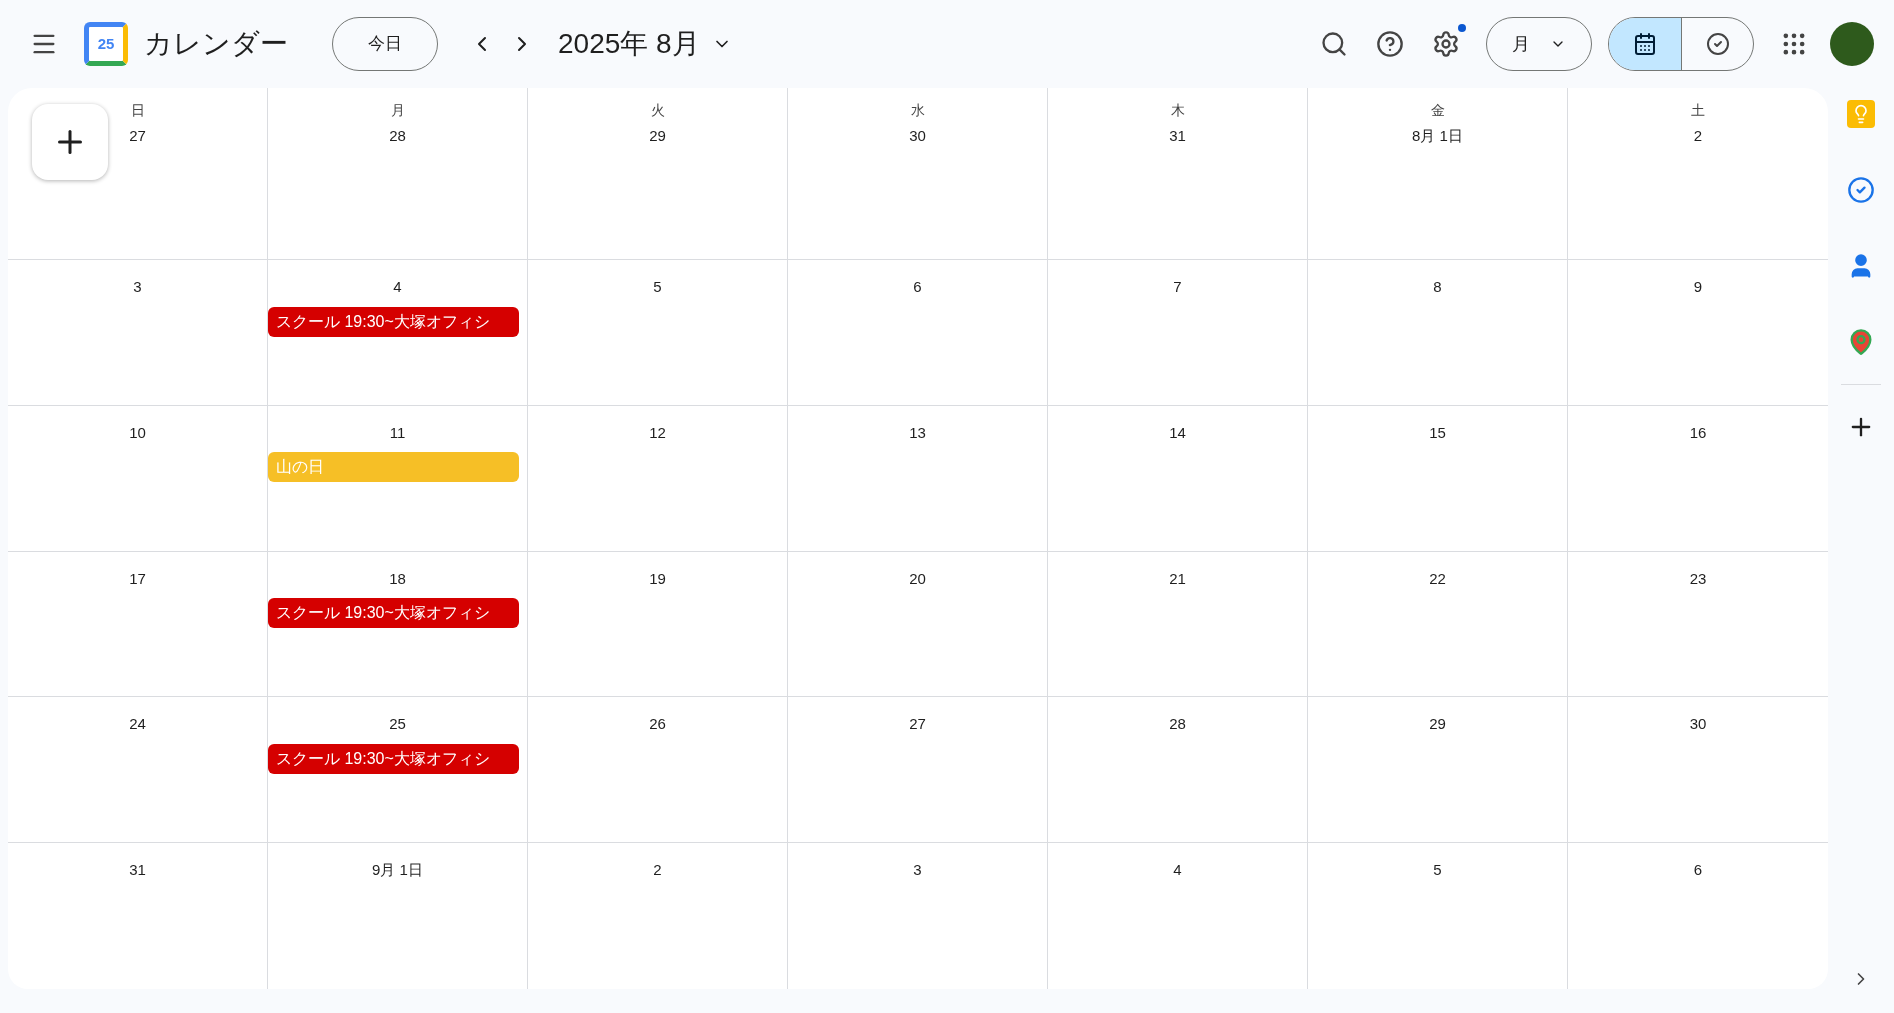  I want to click on day-cell: 16, so click(1698, 478).